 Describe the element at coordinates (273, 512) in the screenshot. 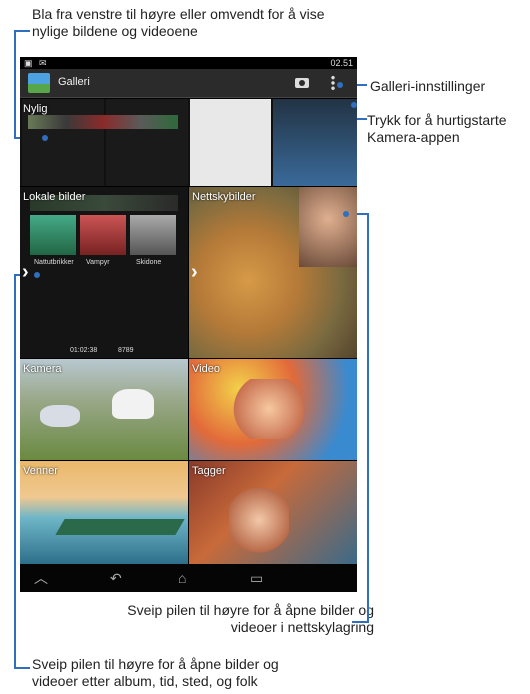

I see `tile-tags: Tagger` at that location.